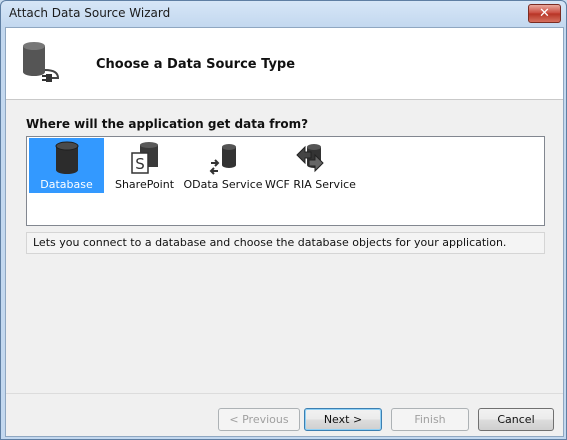  Describe the element at coordinates (90, 13) in the screenshot. I see `window-title: Attach Data Source Wizard` at that location.